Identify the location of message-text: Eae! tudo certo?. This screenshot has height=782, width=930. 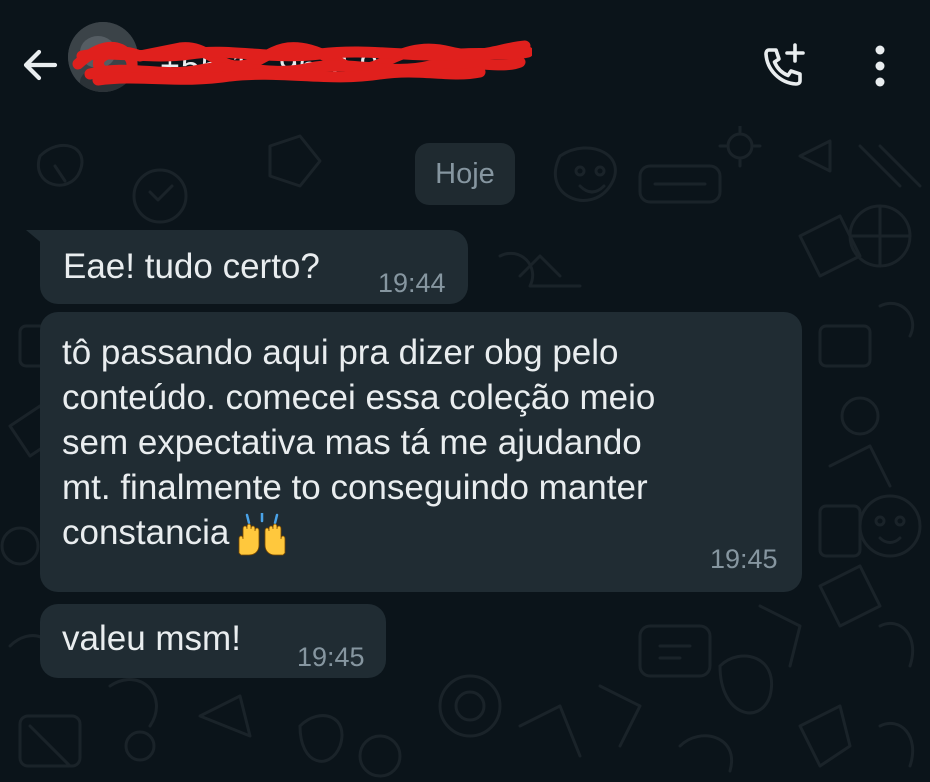
(191, 266).